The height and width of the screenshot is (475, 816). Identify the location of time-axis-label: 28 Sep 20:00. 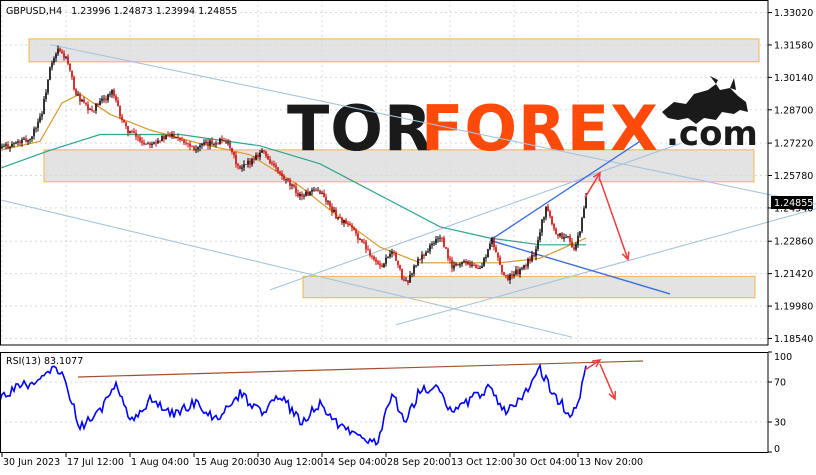
(418, 462).